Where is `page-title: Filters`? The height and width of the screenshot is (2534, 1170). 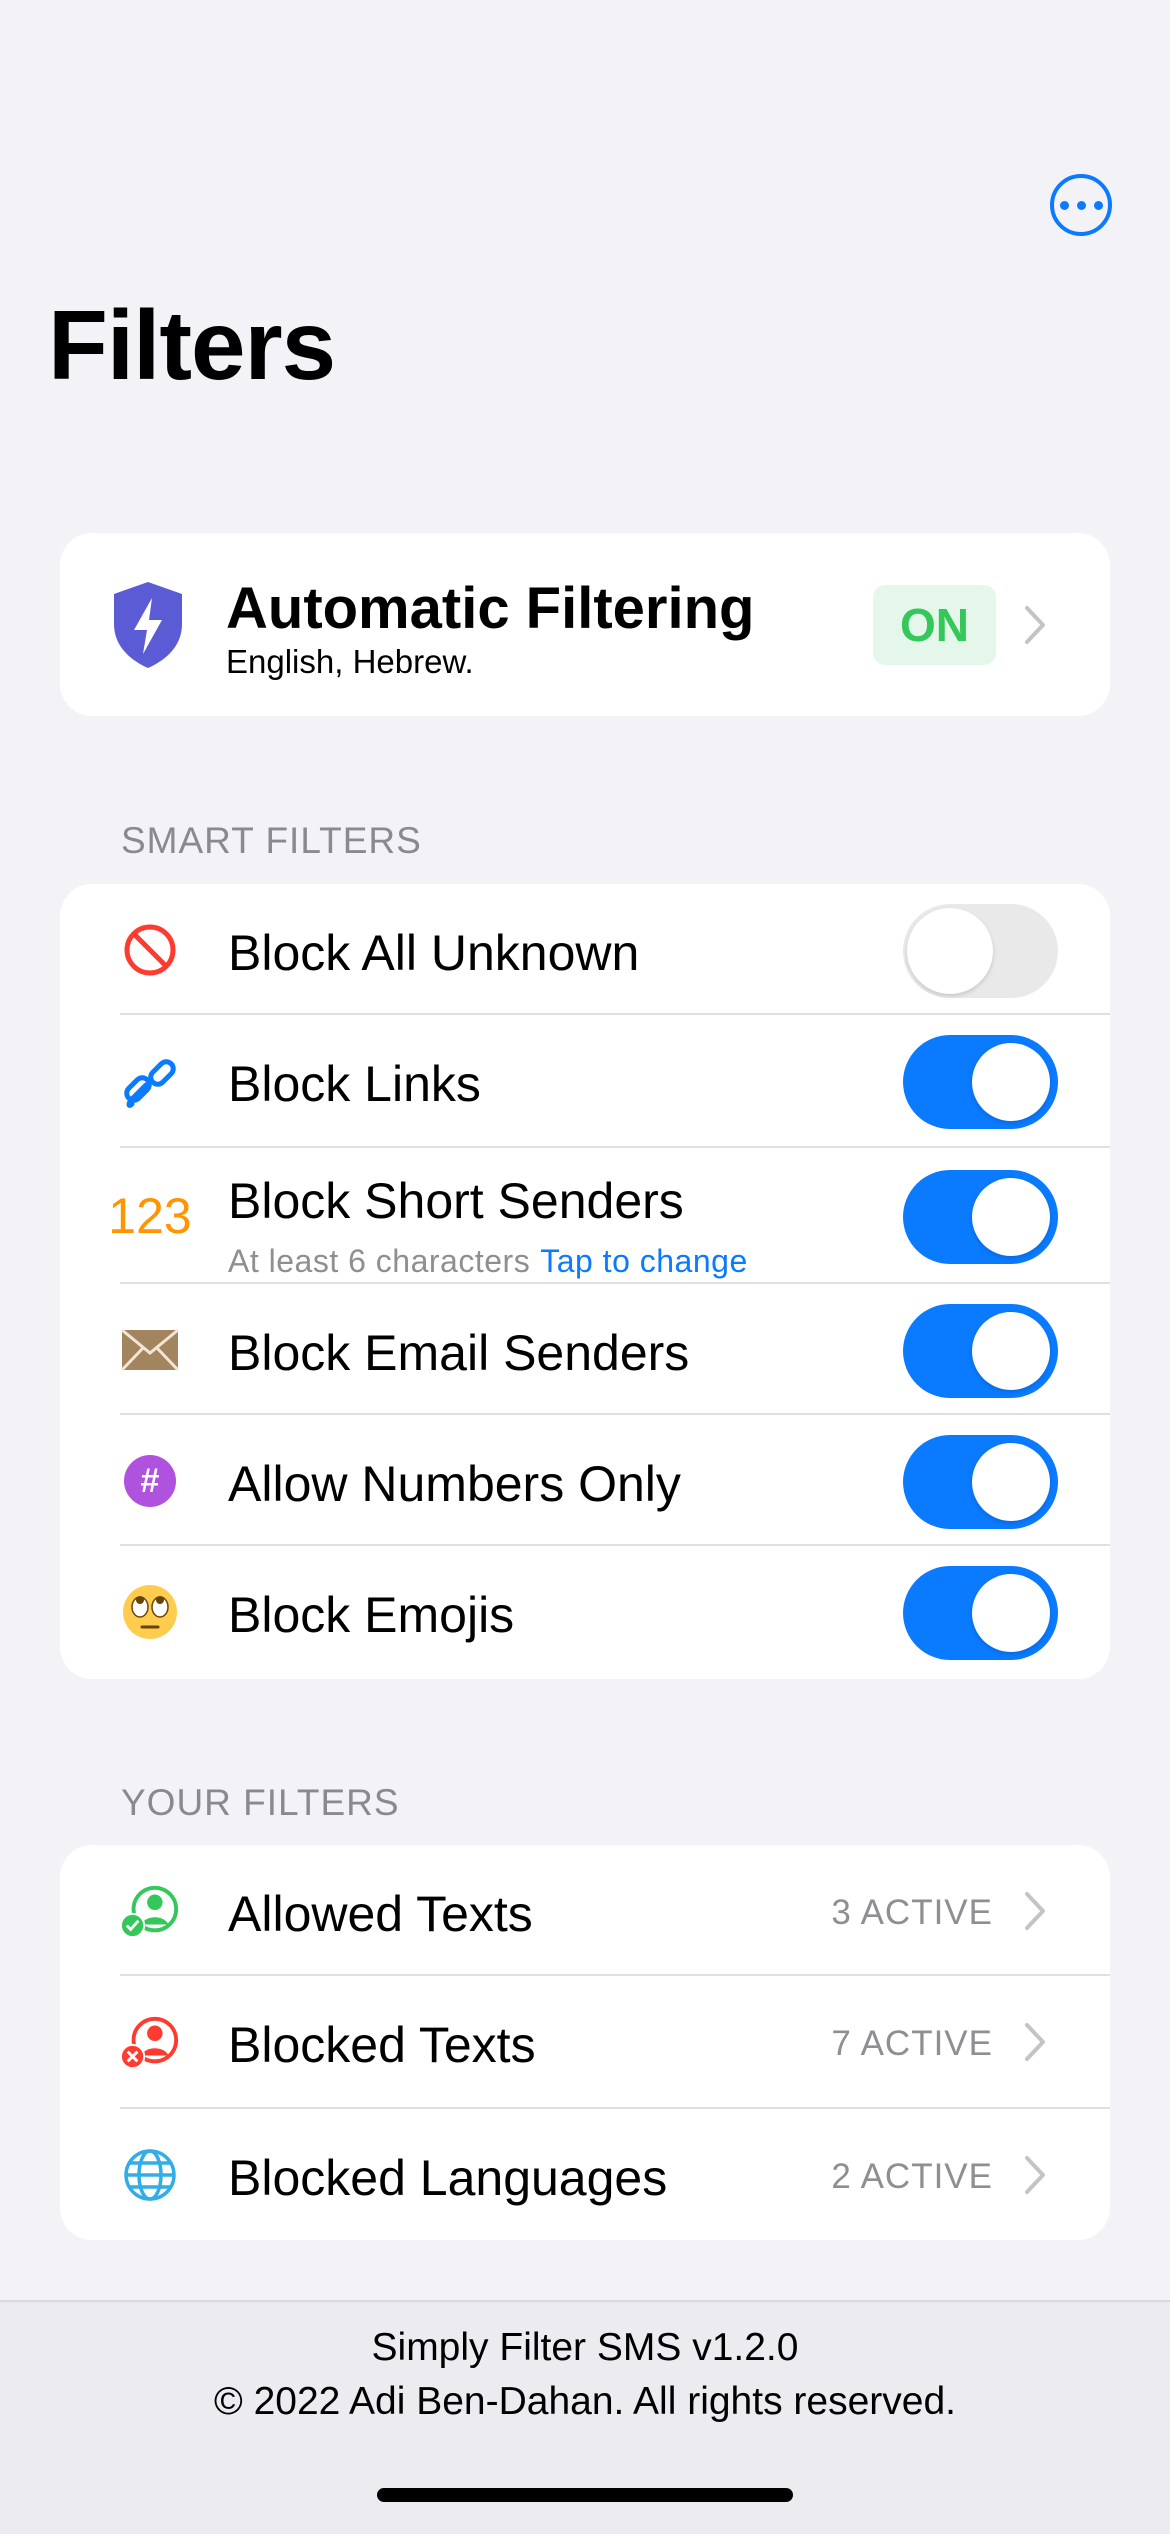 page-title: Filters is located at coordinates (192, 345).